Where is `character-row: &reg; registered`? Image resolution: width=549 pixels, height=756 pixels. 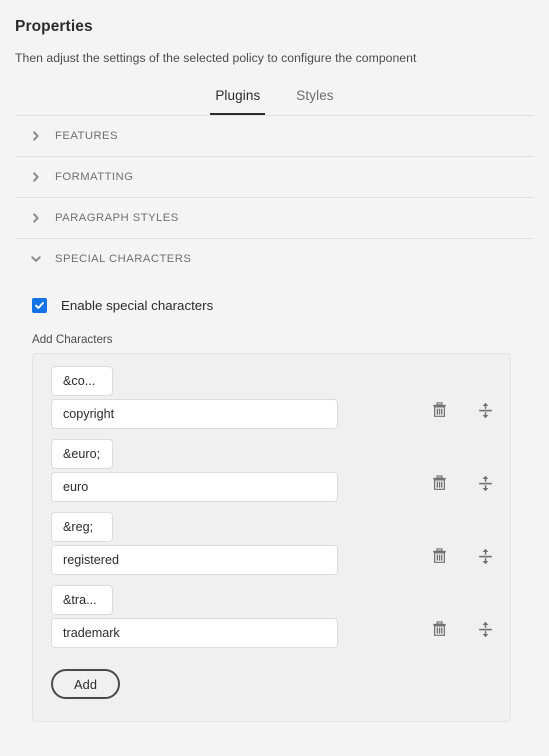 character-row: &reg; registered is located at coordinates (271, 543).